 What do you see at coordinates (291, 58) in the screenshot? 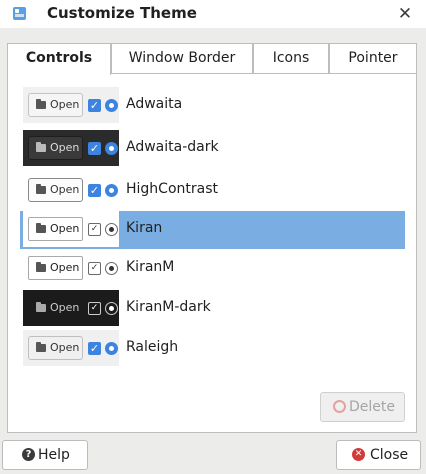
I see `tab-icons: Icons` at bounding box center [291, 58].